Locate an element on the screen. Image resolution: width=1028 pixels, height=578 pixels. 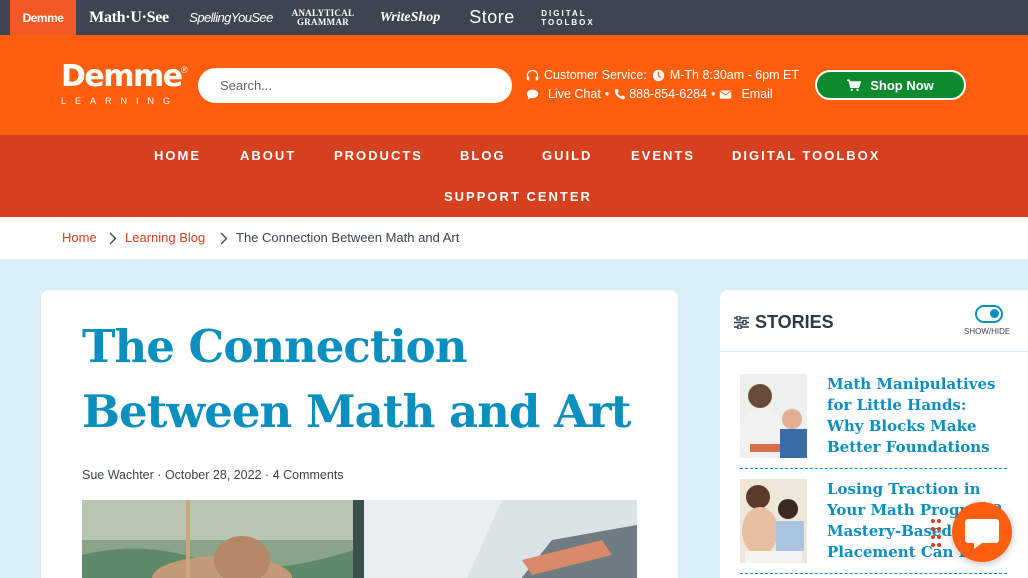
brand-store-link: Store is located at coordinates (492, 17).